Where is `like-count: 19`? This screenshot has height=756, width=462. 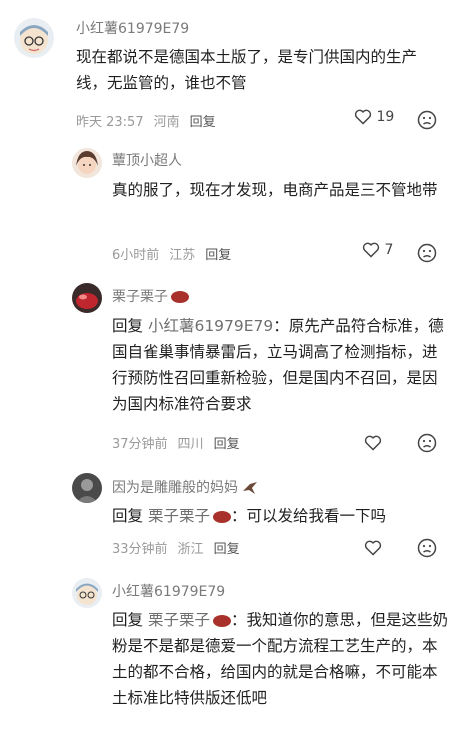
like-count: 19 is located at coordinates (385, 117).